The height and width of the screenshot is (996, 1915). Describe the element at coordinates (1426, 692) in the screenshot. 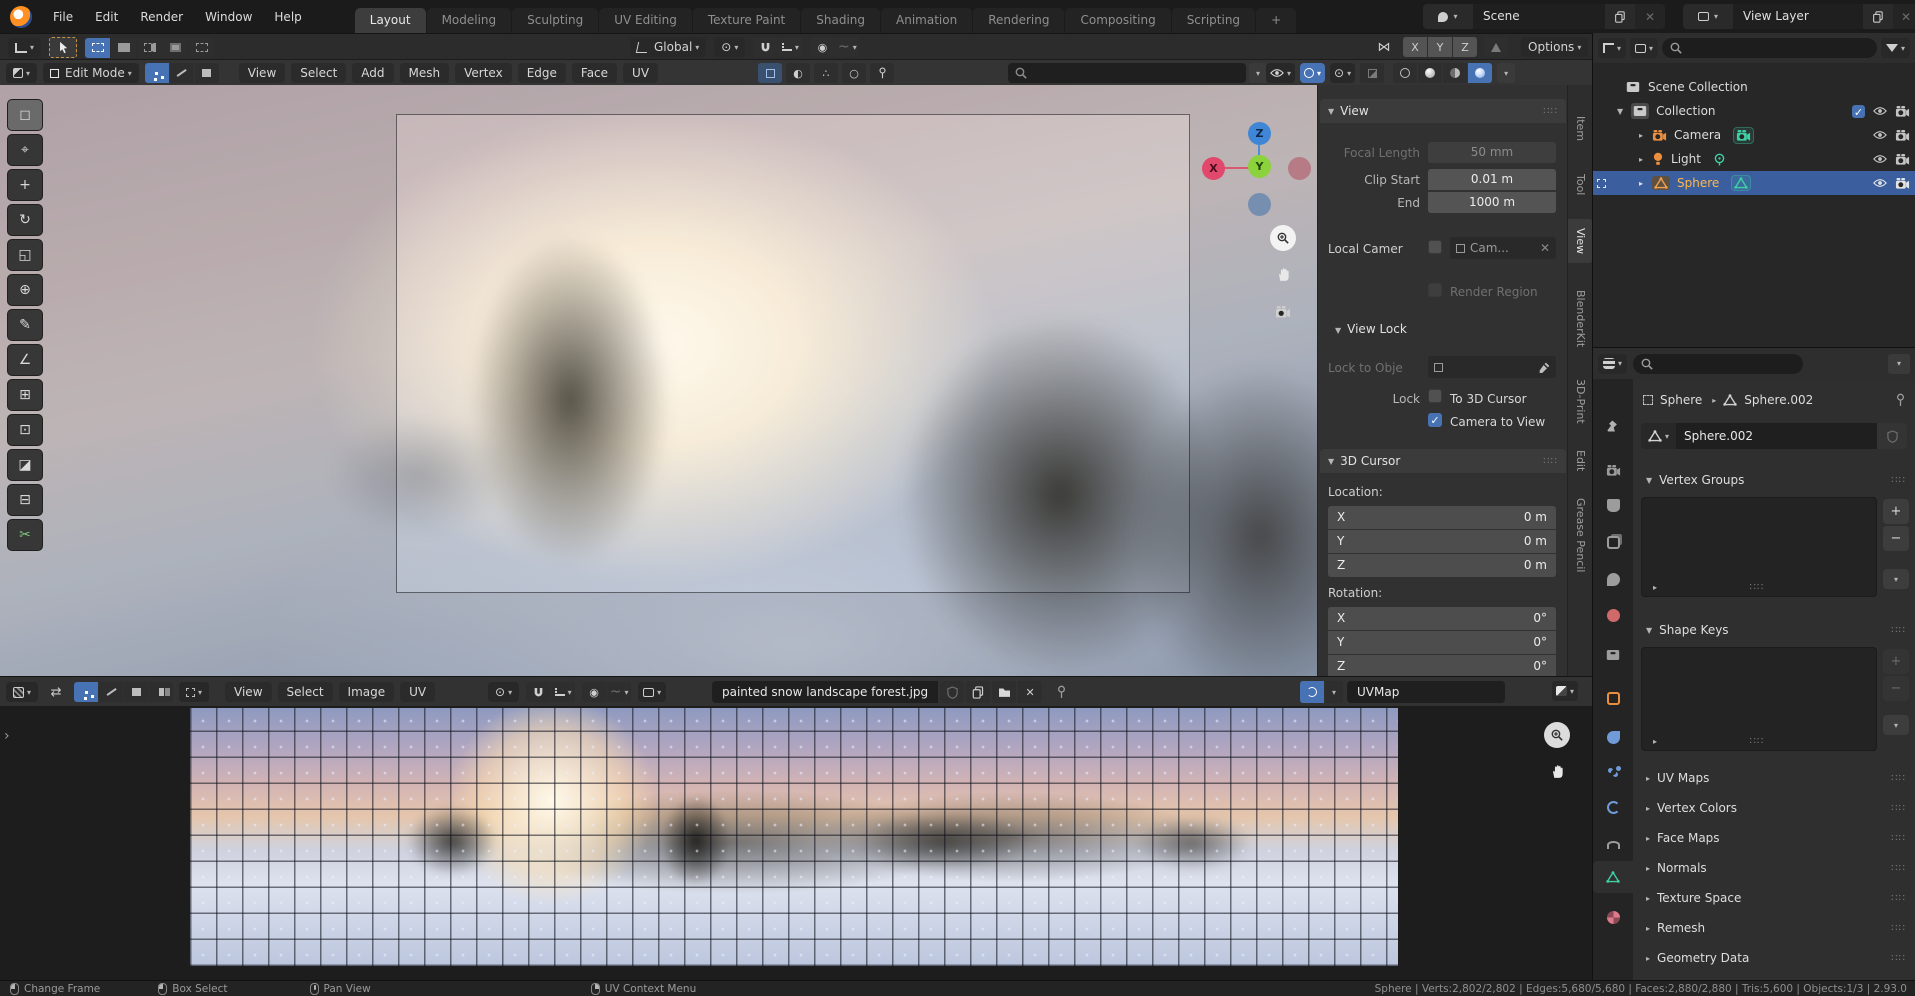

I see `uv-map-name-field: UVMap` at that location.